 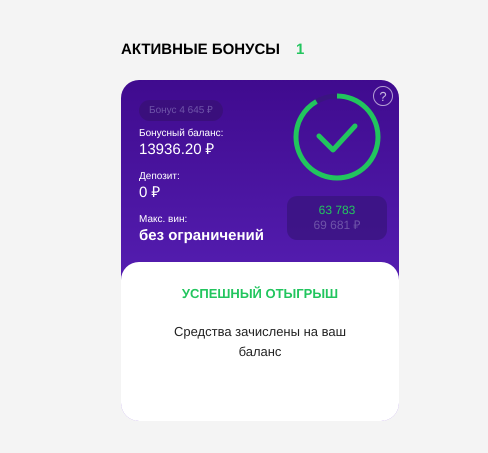 What do you see at coordinates (260, 294) in the screenshot?
I see `status-title: УСПЕШНЫЙ ОТЫГРЫШ` at bounding box center [260, 294].